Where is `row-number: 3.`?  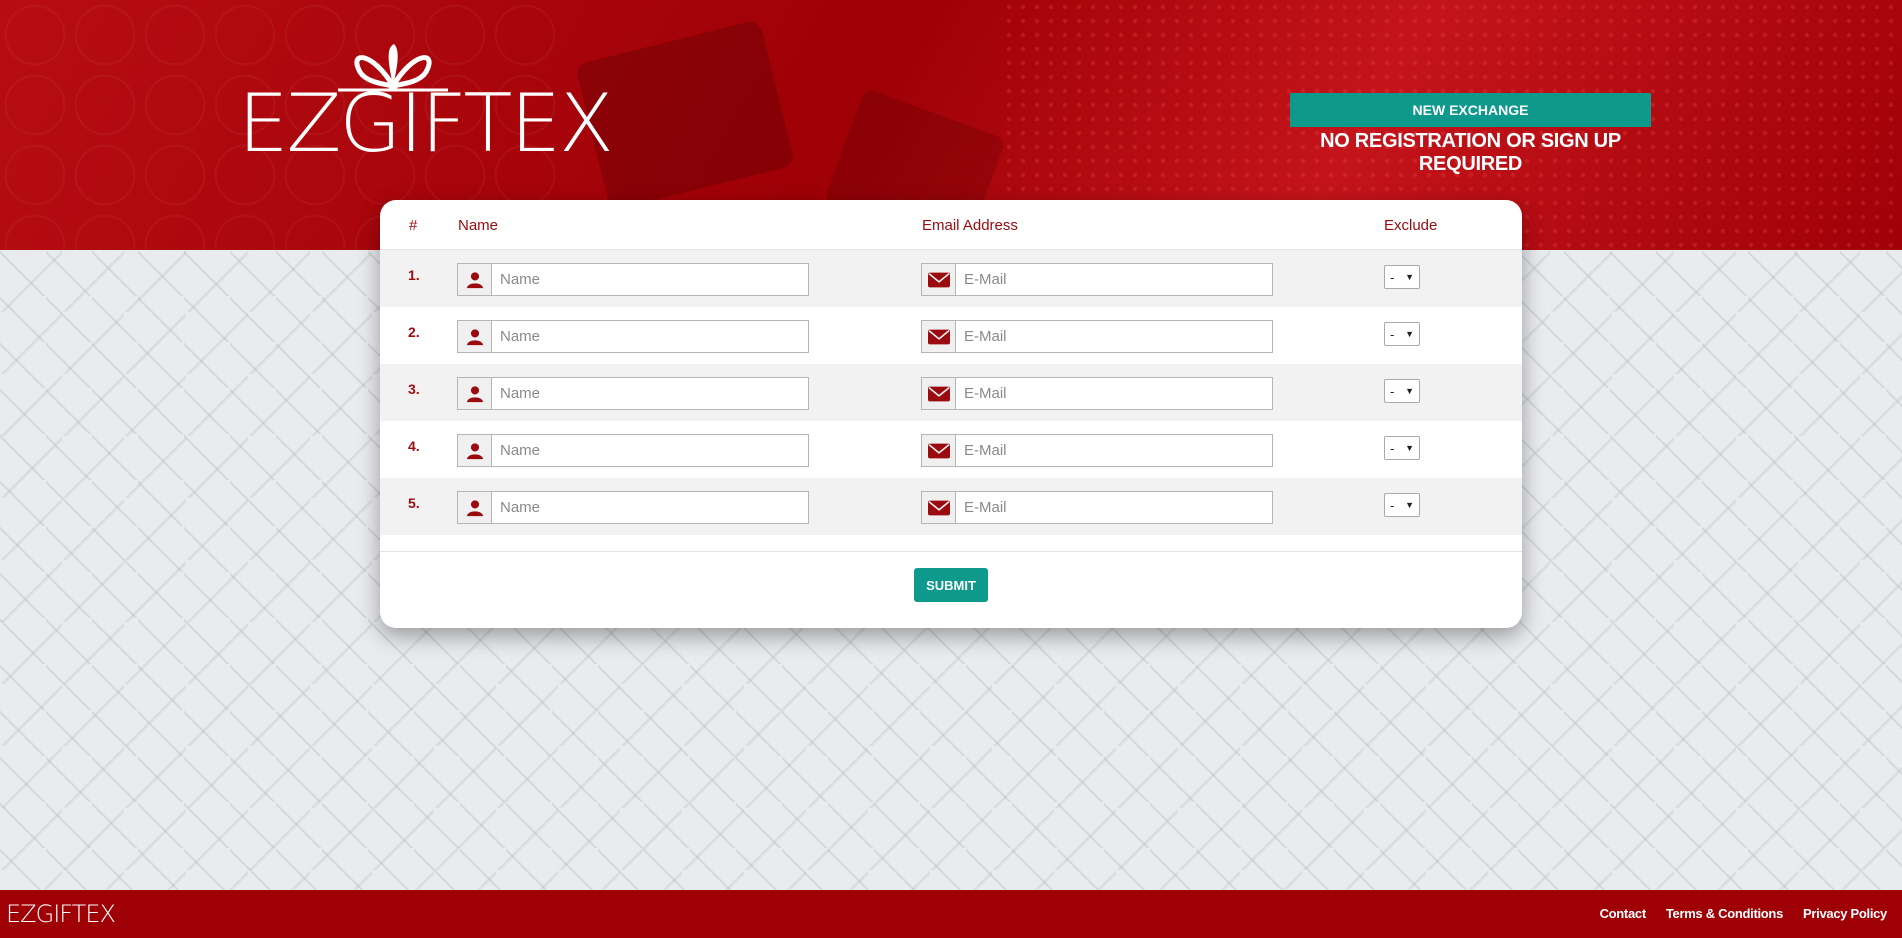
row-number: 3. is located at coordinates (414, 389).